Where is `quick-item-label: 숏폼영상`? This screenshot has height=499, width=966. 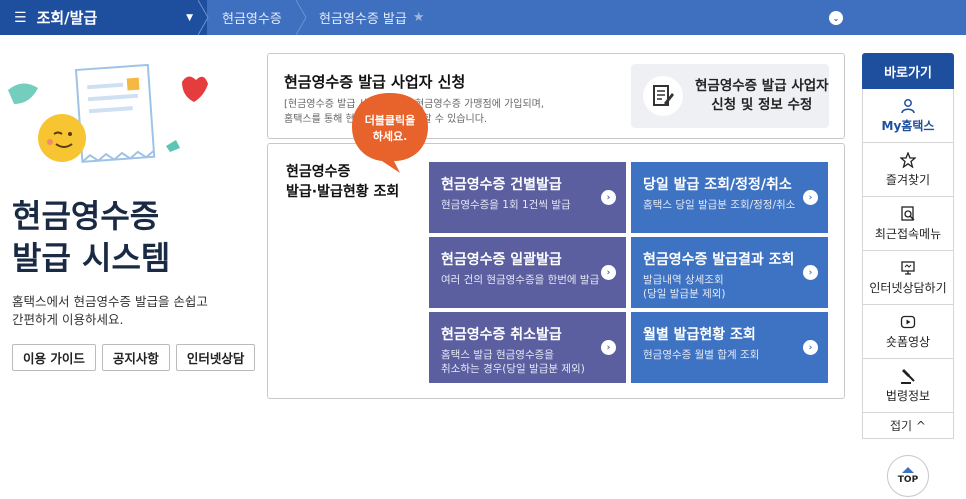
quick-item-label: 숏폼영상 is located at coordinates (908, 342).